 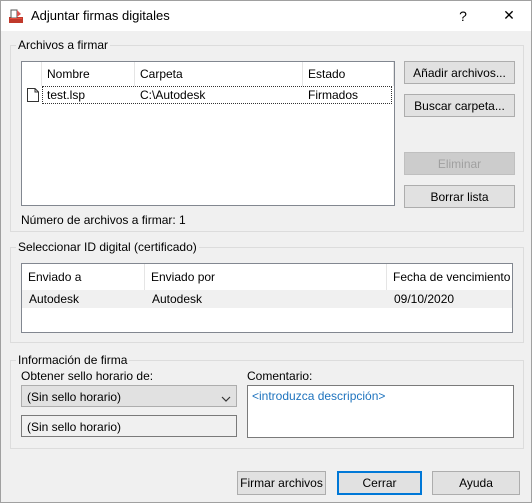 I want to click on help-icon: ?, so click(x=463, y=15).